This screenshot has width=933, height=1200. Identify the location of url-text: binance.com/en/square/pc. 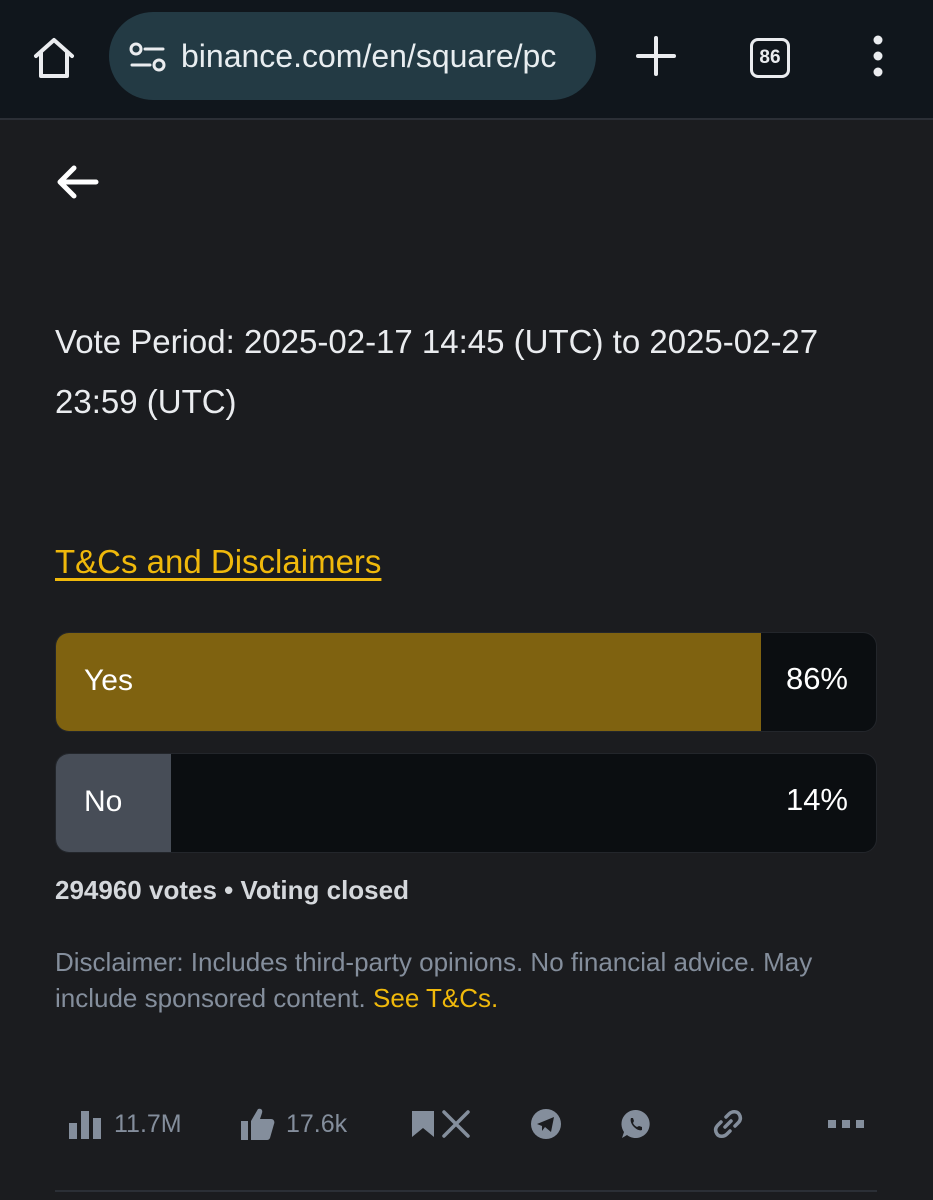
(388, 56).